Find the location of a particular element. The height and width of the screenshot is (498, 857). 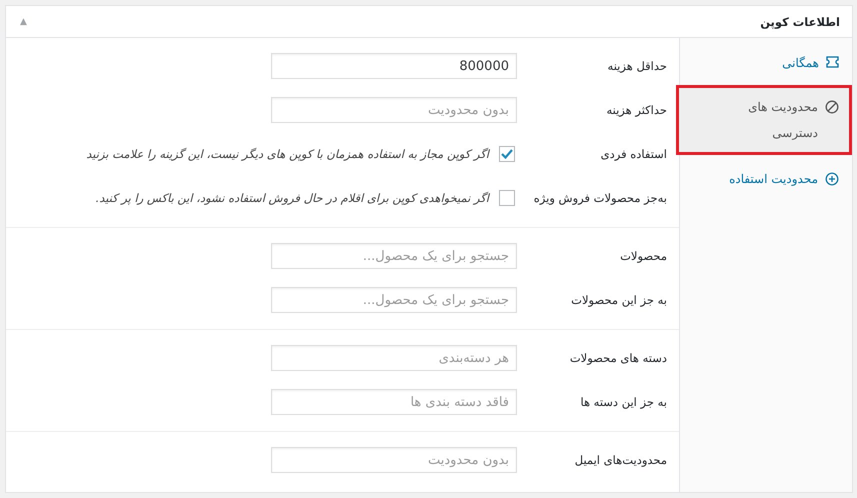

ticket-icon is located at coordinates (832, 62).